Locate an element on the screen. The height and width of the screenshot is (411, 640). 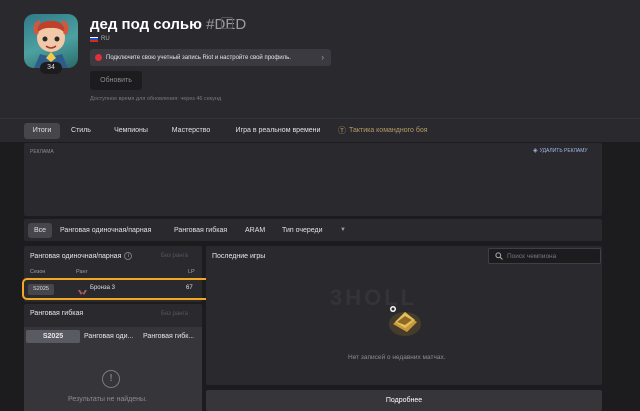
exclamation-icon: ! is located at coordinates (111, 379).